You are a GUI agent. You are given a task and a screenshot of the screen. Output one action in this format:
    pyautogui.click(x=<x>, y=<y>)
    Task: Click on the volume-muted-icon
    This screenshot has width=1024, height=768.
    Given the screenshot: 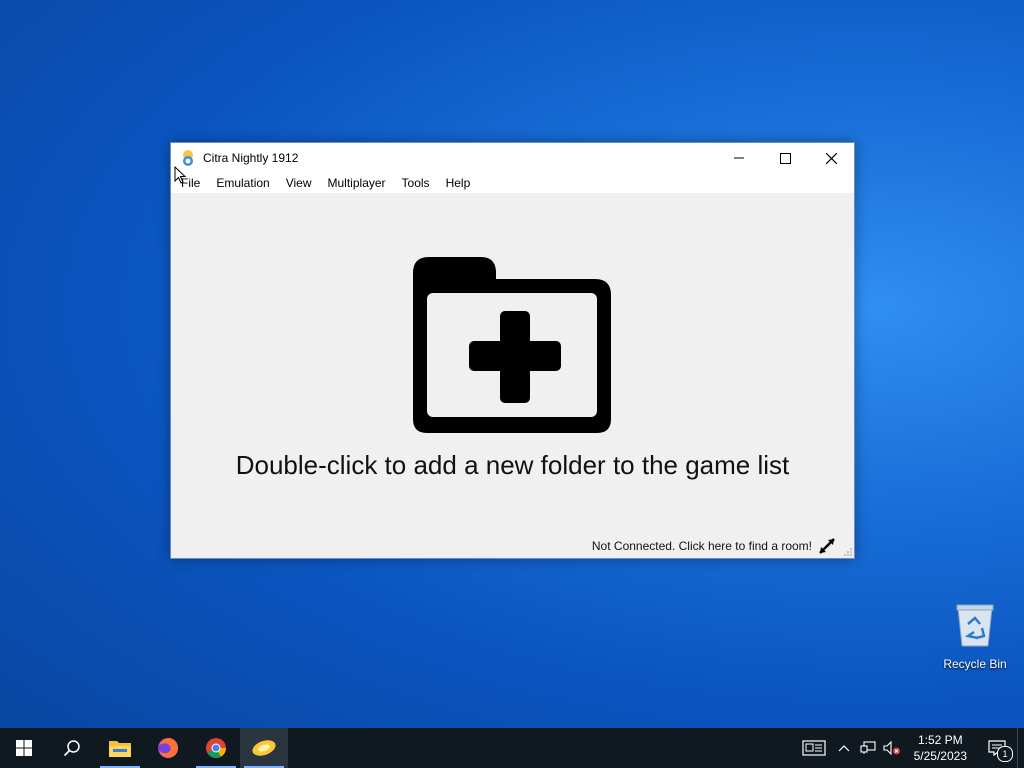 What is the action you would take?
    pyautogui.click(x=891, y=748)
    